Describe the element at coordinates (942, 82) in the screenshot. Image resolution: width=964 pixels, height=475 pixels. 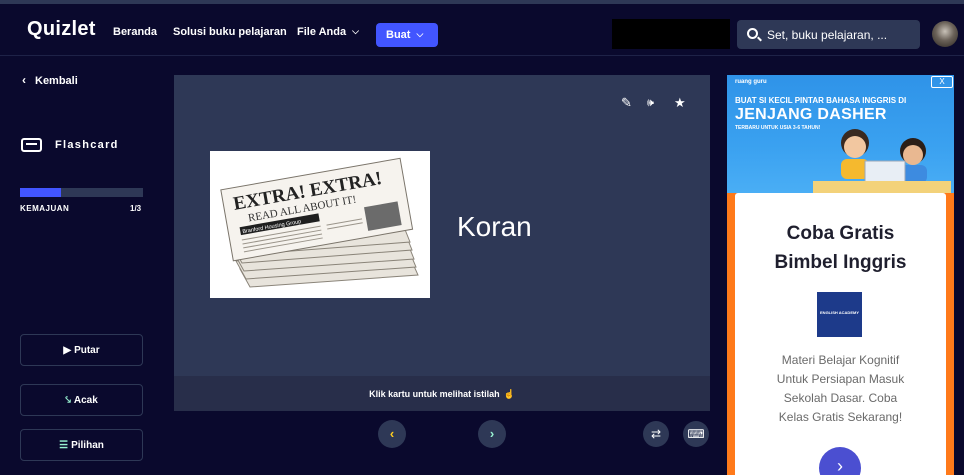
I see `ad-close-button: X` at that location.